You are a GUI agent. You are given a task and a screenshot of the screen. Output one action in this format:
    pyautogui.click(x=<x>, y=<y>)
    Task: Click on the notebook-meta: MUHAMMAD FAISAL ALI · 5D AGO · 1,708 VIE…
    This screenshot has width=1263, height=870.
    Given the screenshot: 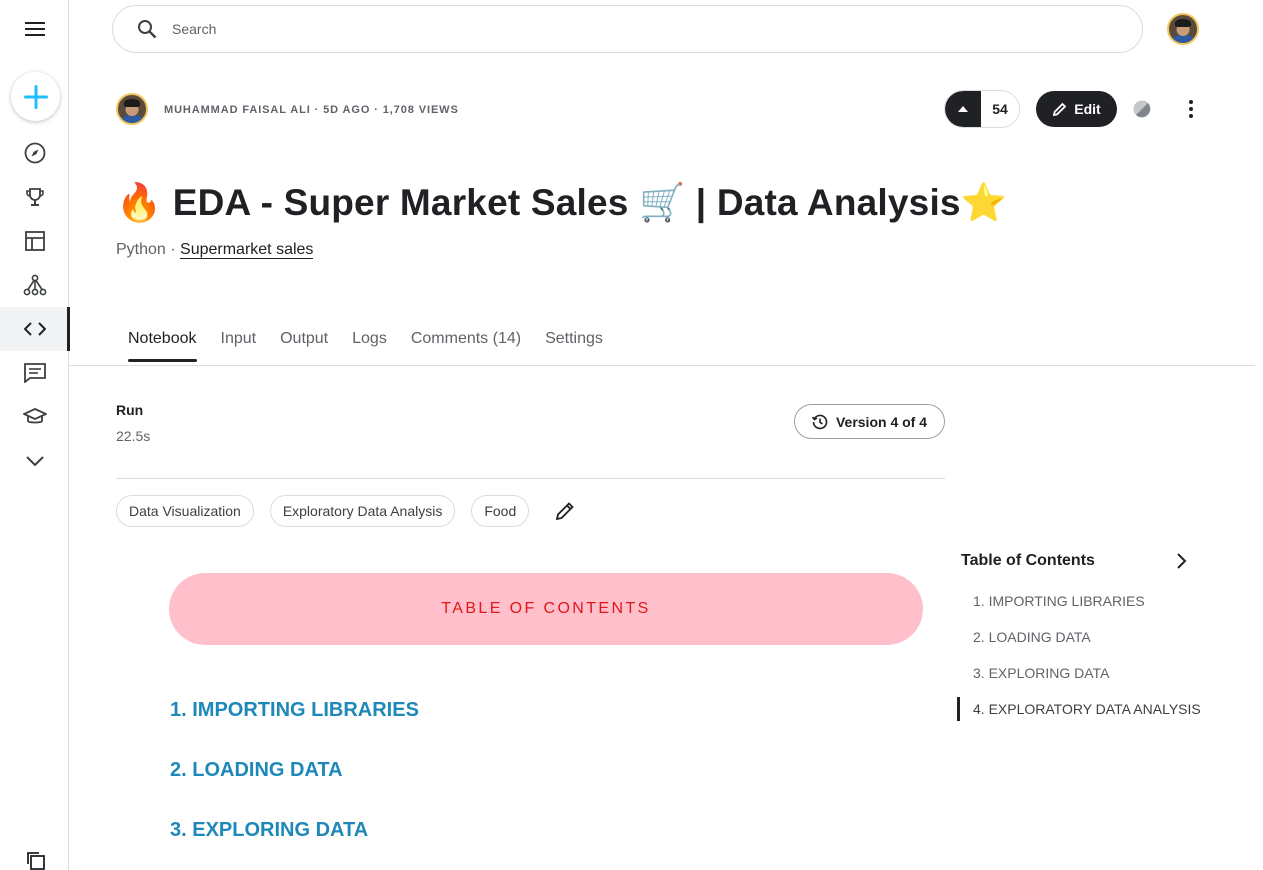 What is the action you would take?
    pyautogui.click(x=311, y=110)
    